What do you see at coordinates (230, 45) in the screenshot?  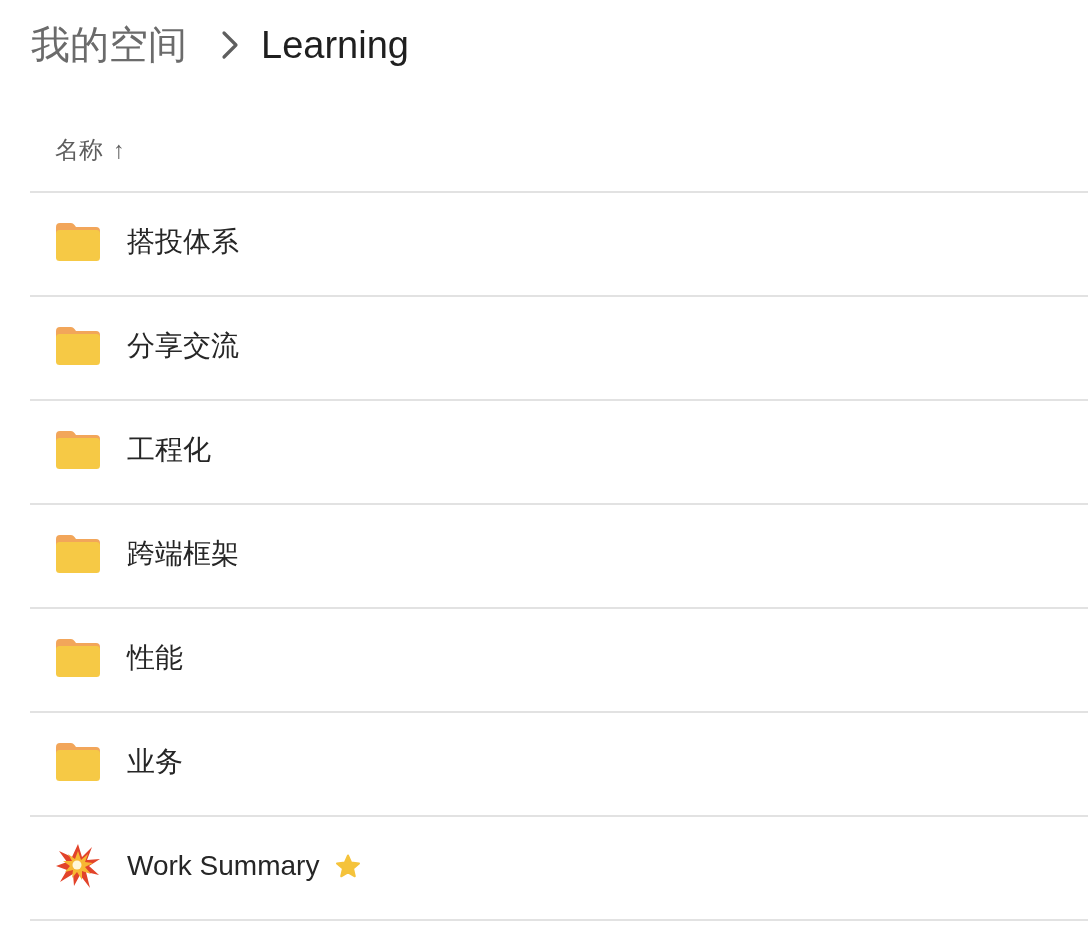 I see `chevron-right-icon` at bounding box center [230, 45].